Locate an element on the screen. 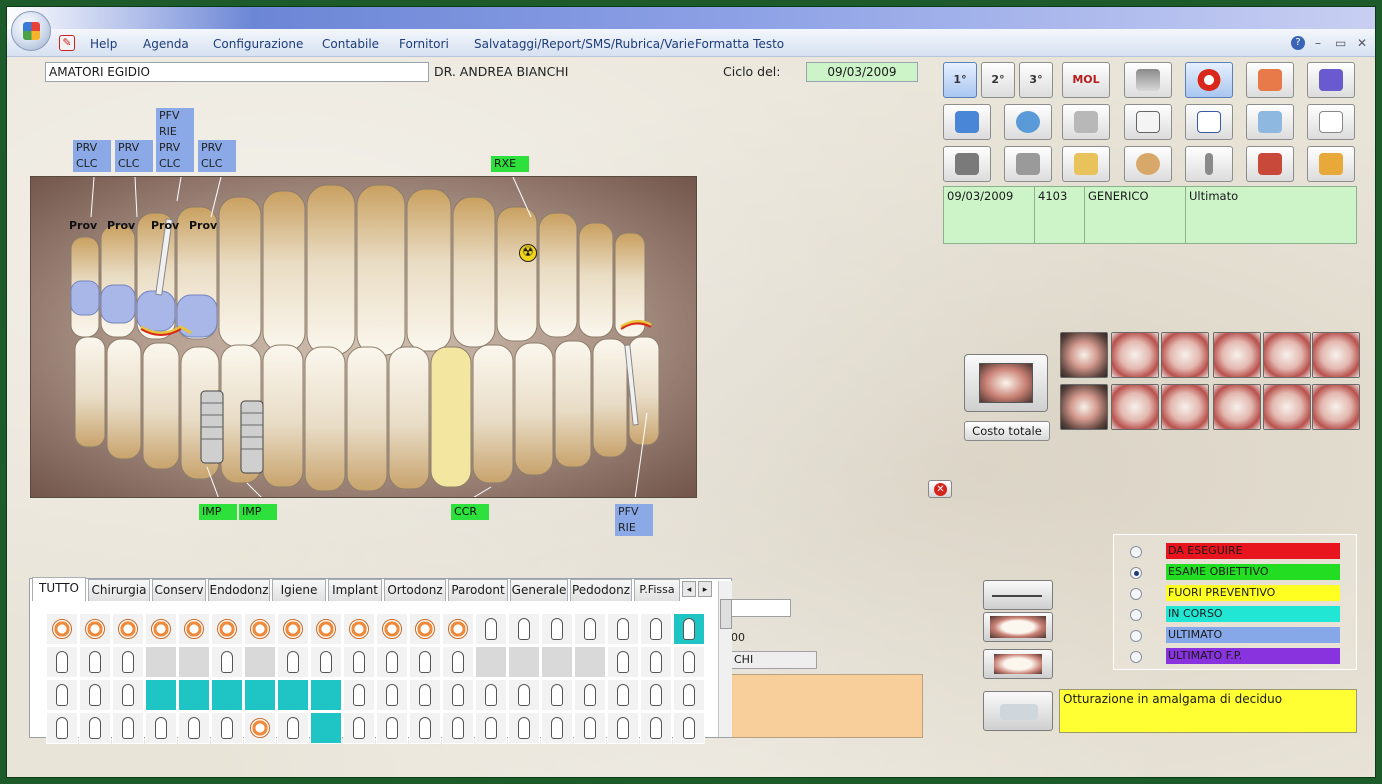  radio-esame-obiettivo is located at coordinates (1136, 573).